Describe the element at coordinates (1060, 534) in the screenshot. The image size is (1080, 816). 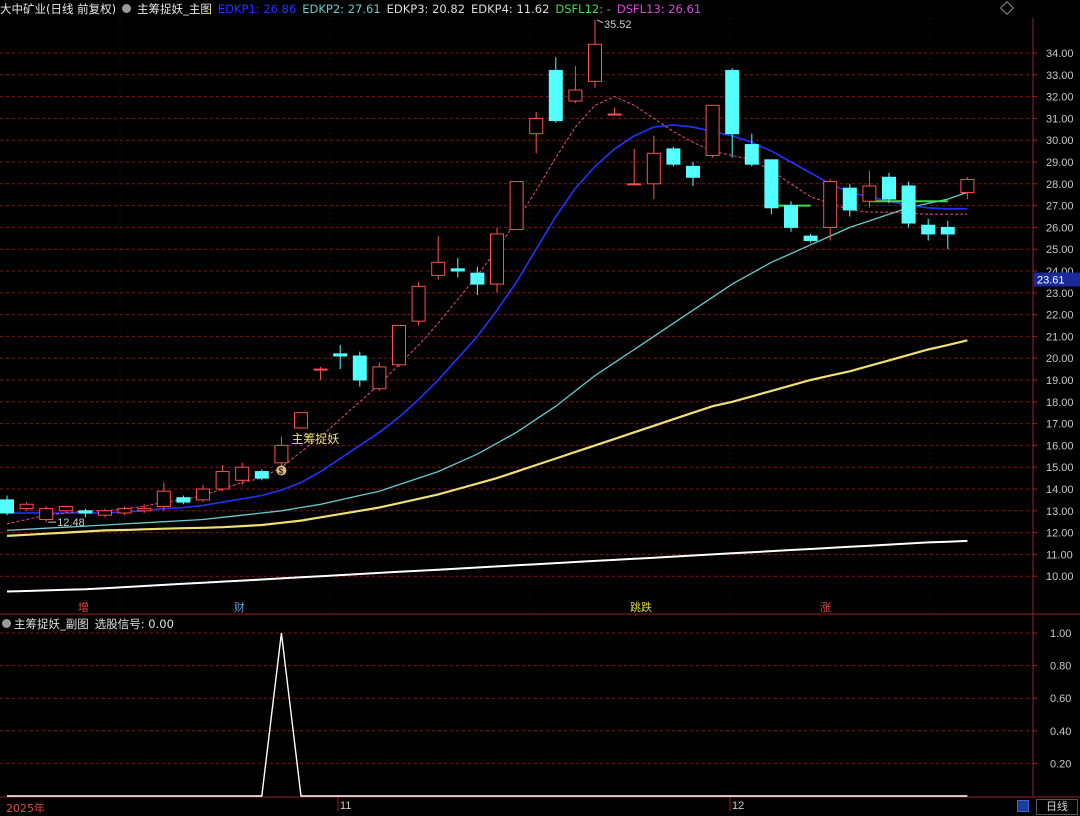
I see `price-tick-label: 12.00` at that location.